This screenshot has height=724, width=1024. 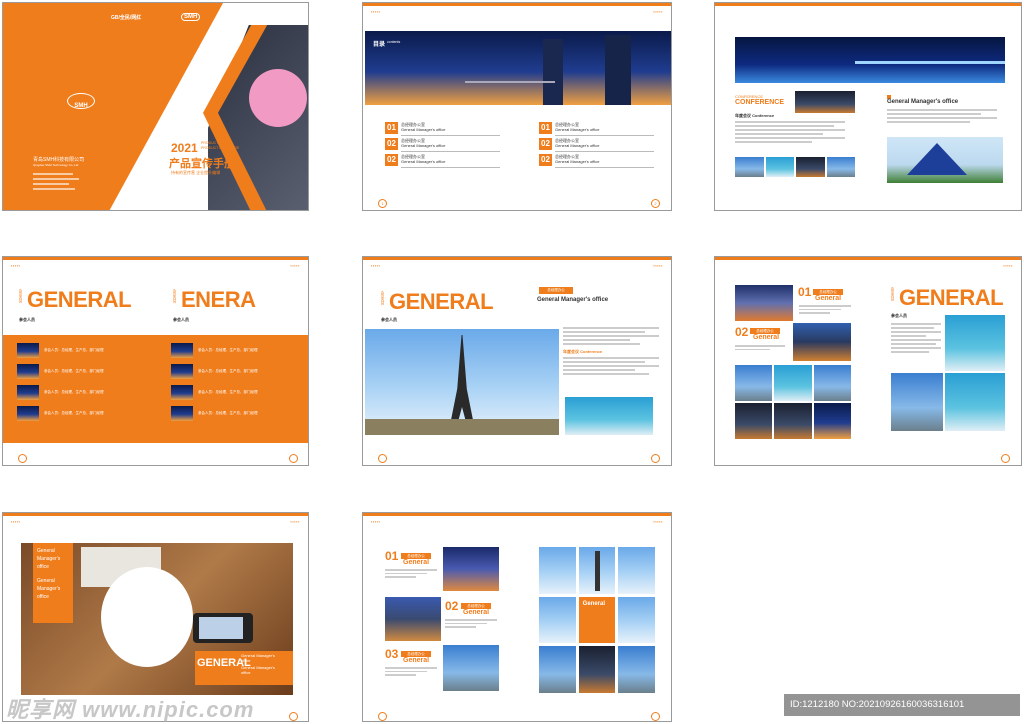 I want to click on conference-header-bar, so click(x=868, y=4).